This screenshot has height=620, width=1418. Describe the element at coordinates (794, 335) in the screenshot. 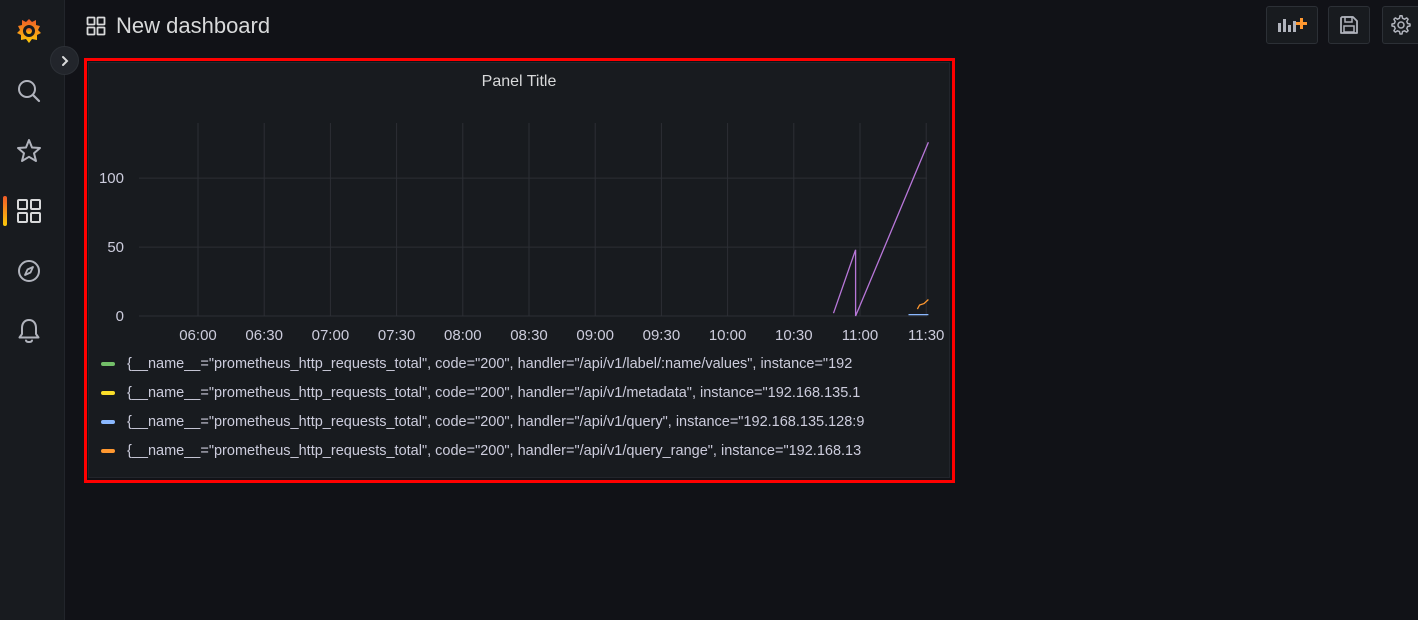

I see `x-tick-label: 10:30` at that location.